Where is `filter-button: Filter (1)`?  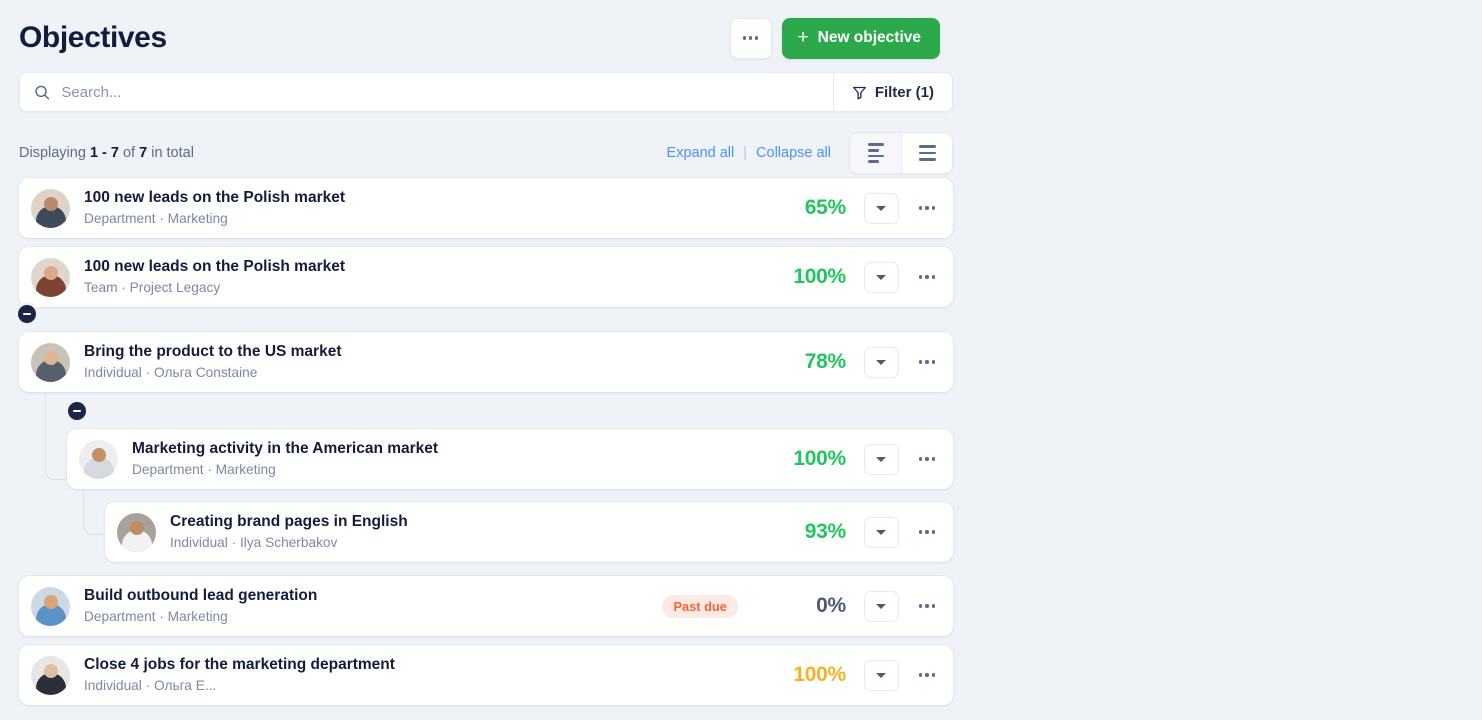
filter-button: Filter (1) is located at coordinates (892, 92).